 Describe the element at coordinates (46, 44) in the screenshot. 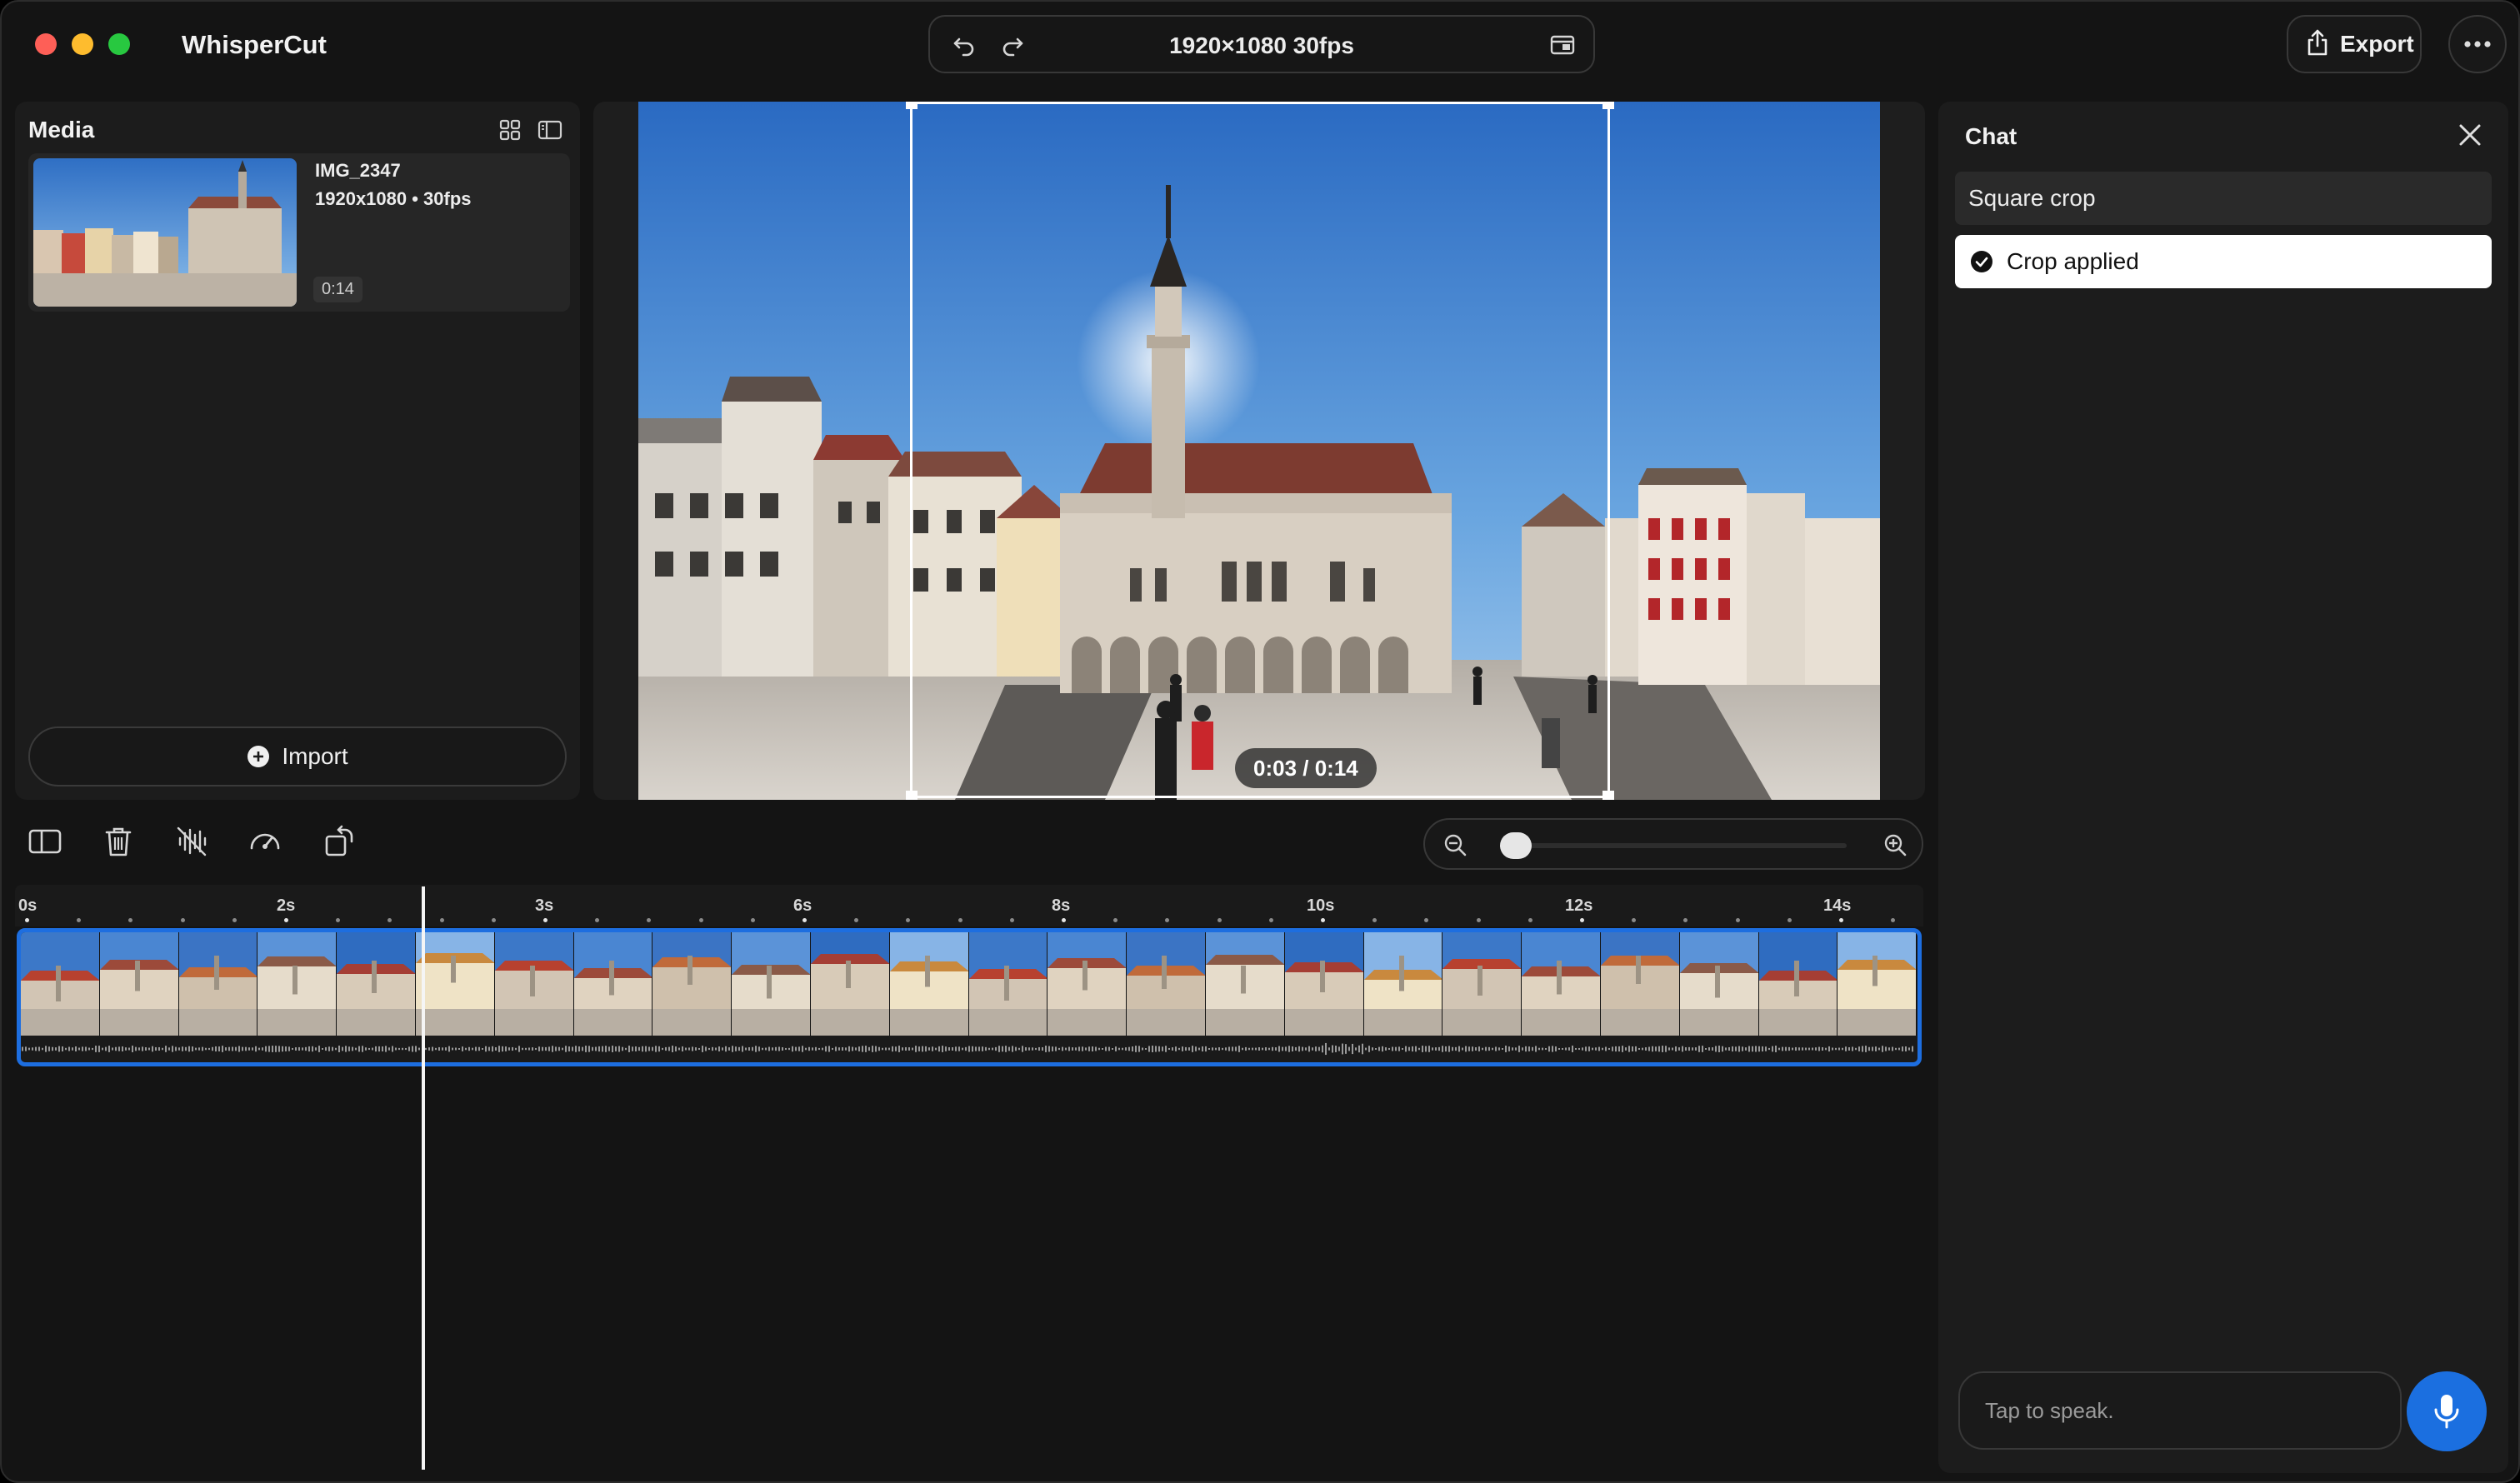

I see `window-close-button` at that location.